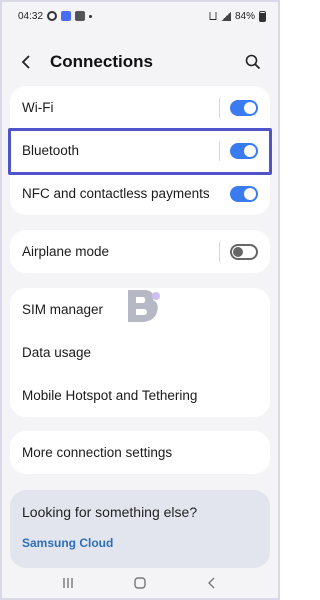 The height and width of the screenshot is (600, 320). I want to click on whatsapp-icon, so click(52, 16).